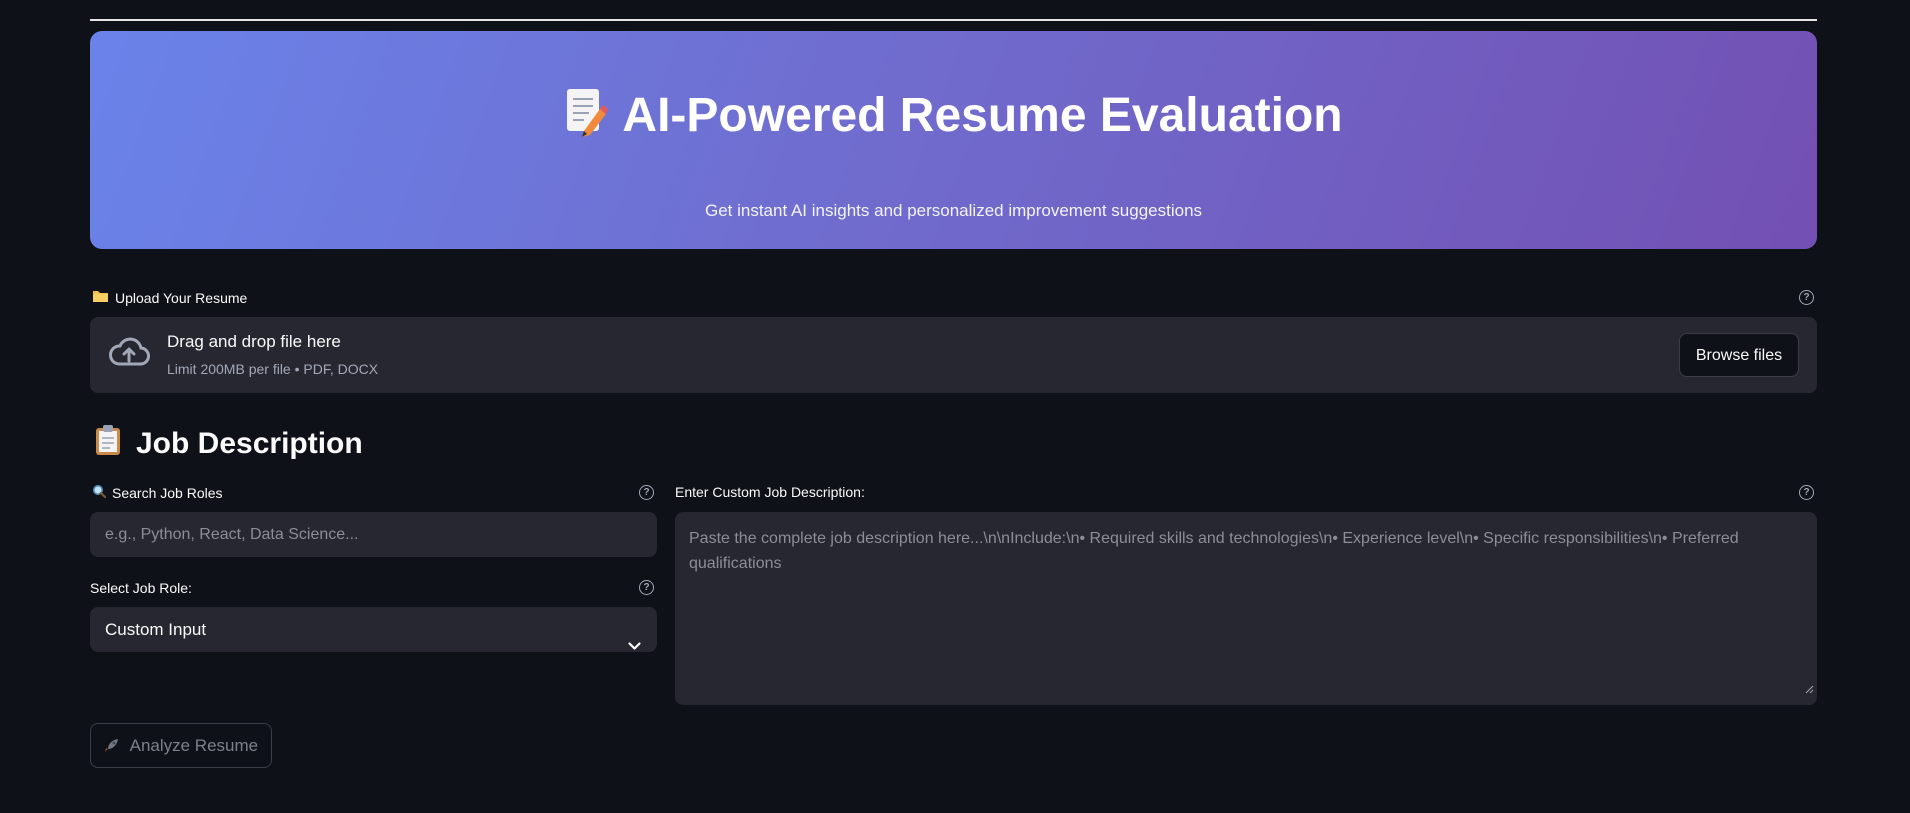  What do you see at coordinates (1809, 689) in the screenshot?
I see `resize-handle-icon` at bounding box center [1809, 689].